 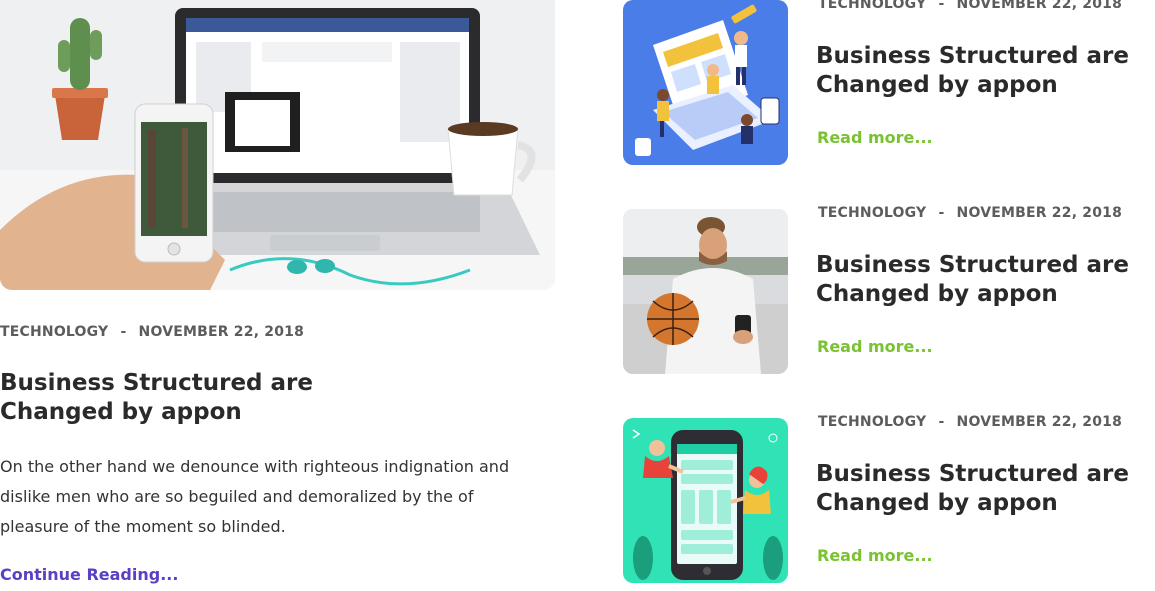 What do you see at coordinates (705, 291) in the screenshot?
I see `thumbnail-man-basketball-phone` at bounding box center [705, 291].